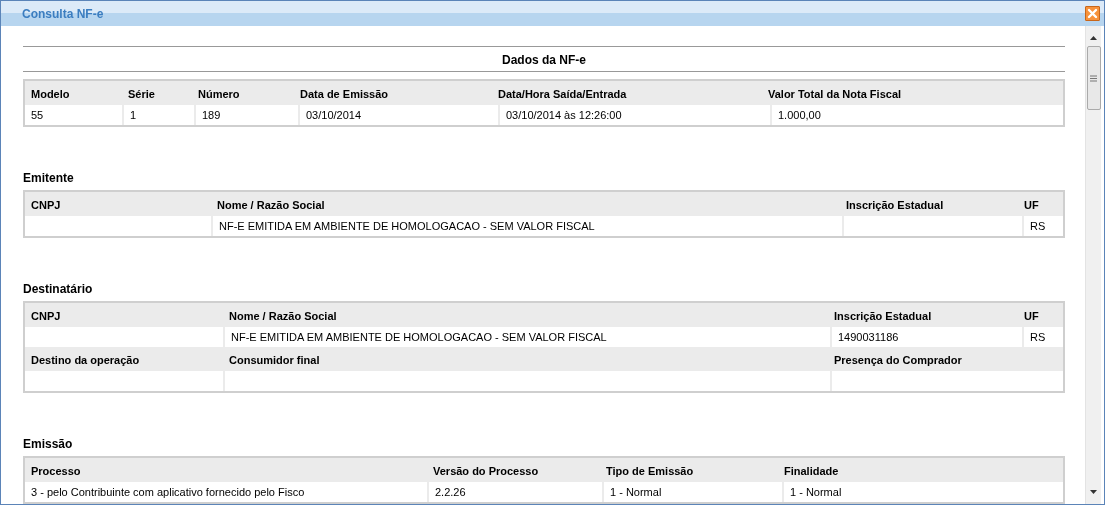  I want to click on close-button, so click(1092, 13).